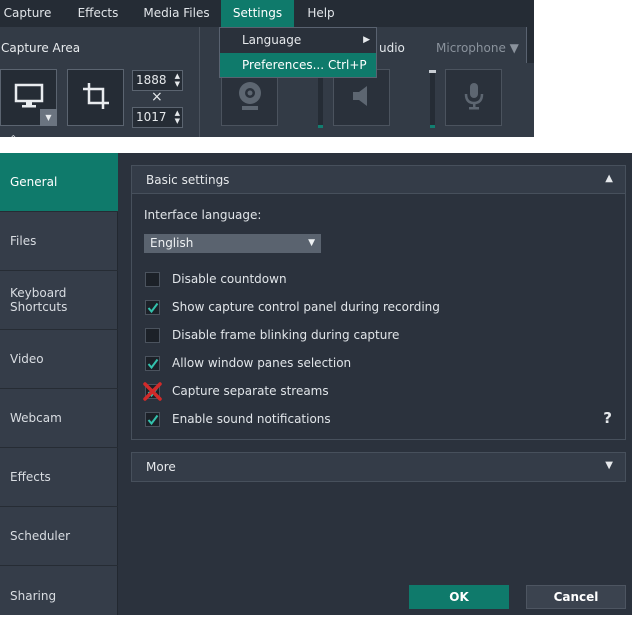  I want to click on audio-level-bar, so click(432, 99).